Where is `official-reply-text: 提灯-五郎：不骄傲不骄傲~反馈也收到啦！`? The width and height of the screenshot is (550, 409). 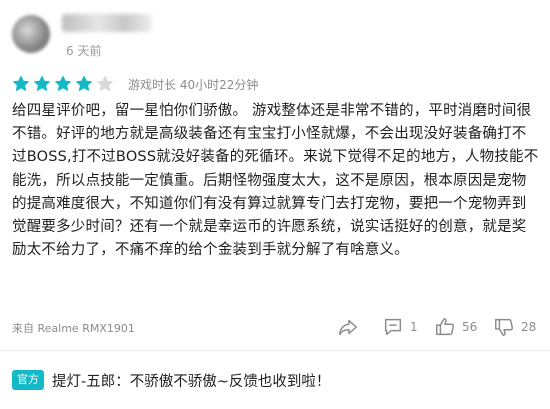
official-reply-text: 提灯-五郎：不骄傲不骄傲~反馈也收到啦！ is located at coordinates (191, 381).